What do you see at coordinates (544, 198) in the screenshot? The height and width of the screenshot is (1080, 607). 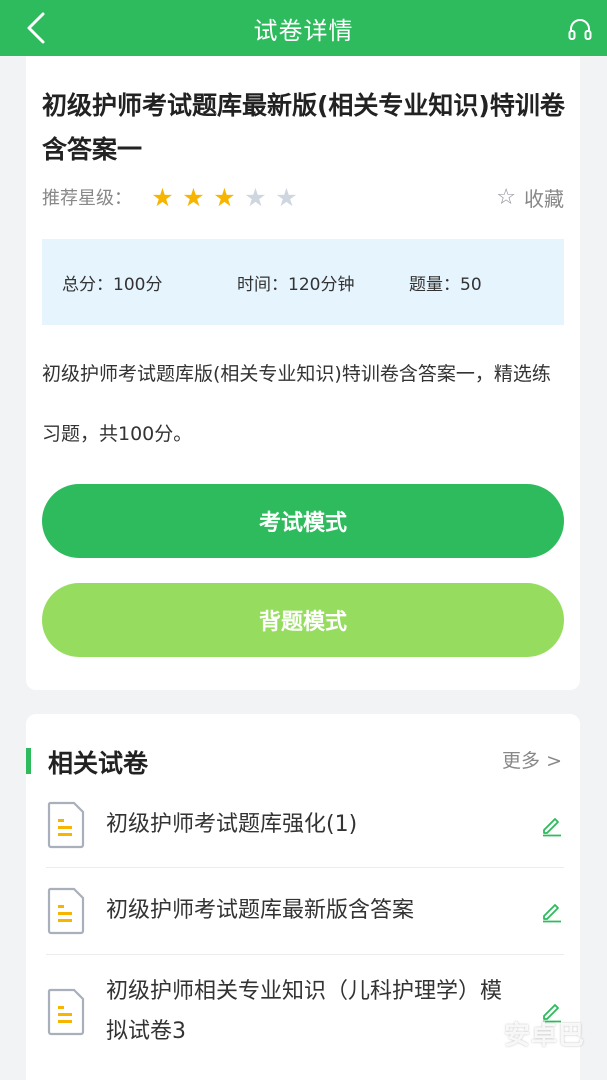 I see `favorite-label: 收藏` at bounding box center [544, 198].